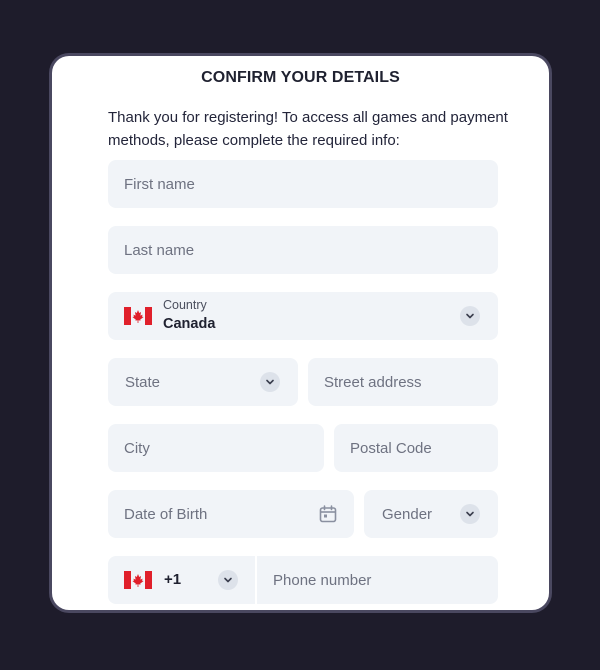  I want to click on city-placeholder: City, so click(137, 448).